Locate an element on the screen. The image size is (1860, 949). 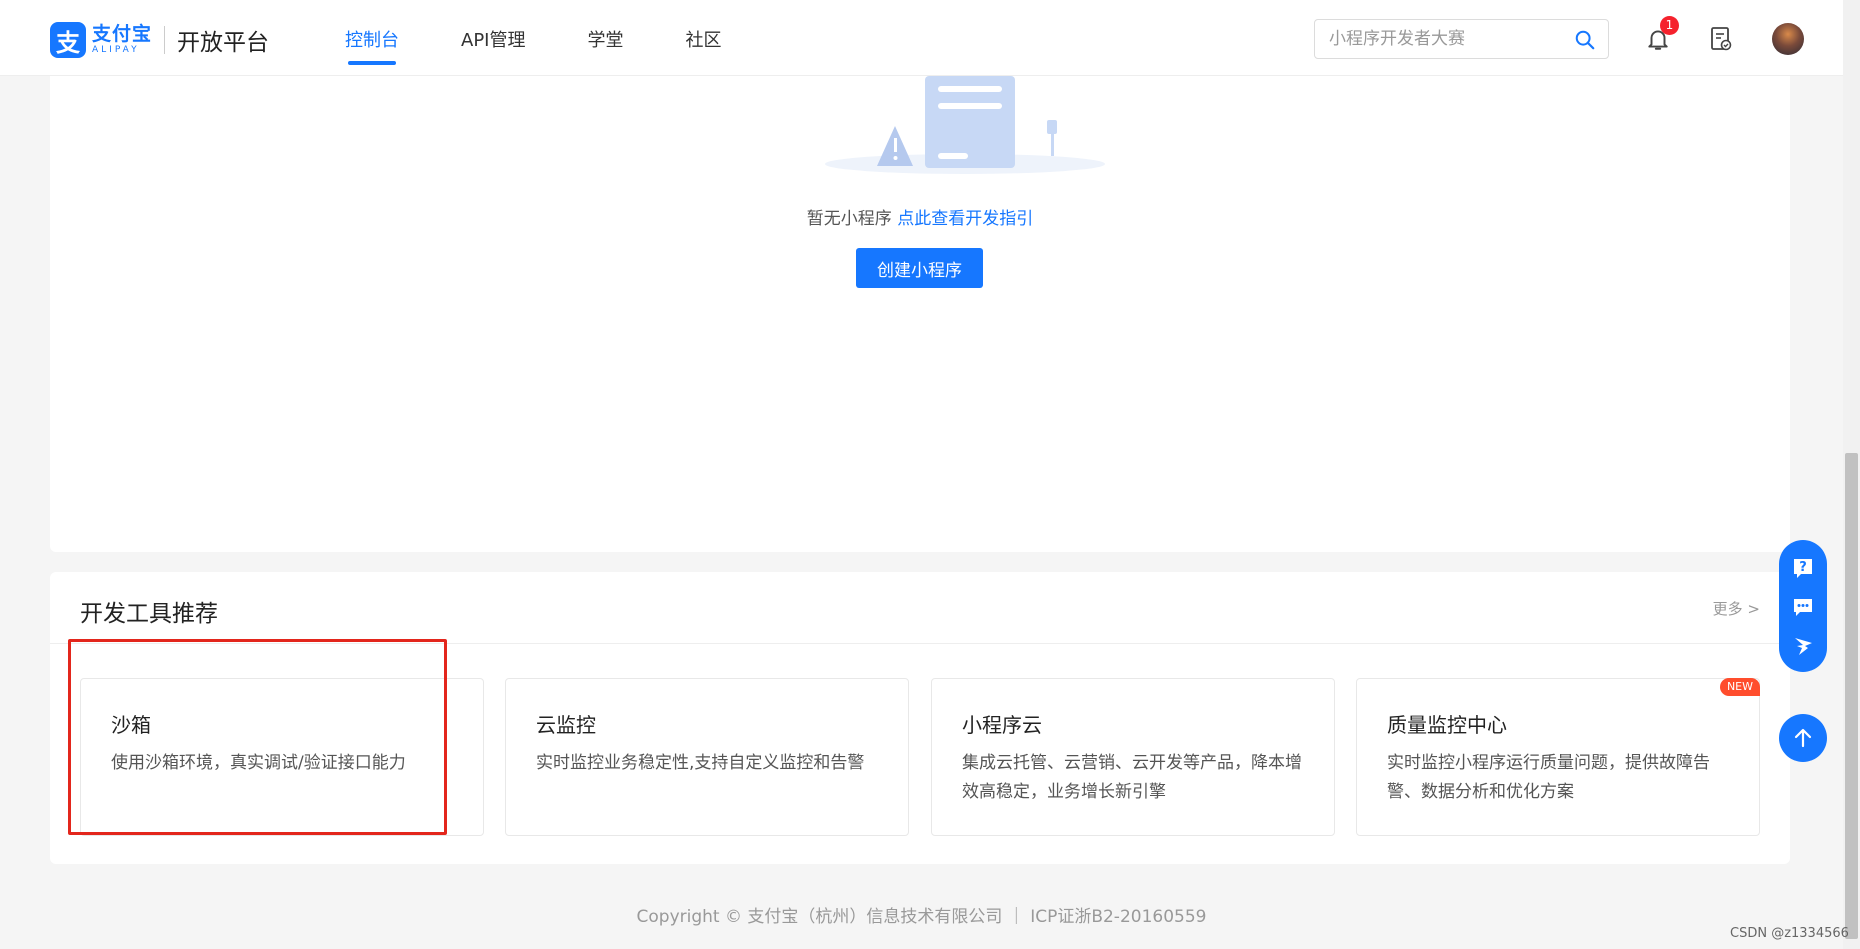
tool-card-mini-program-cloud: 小程序云 集成云托管、云营销、云开发等产品，降本增效高稳定，业务增长新引擎 is located at coordinates (1133, 757).